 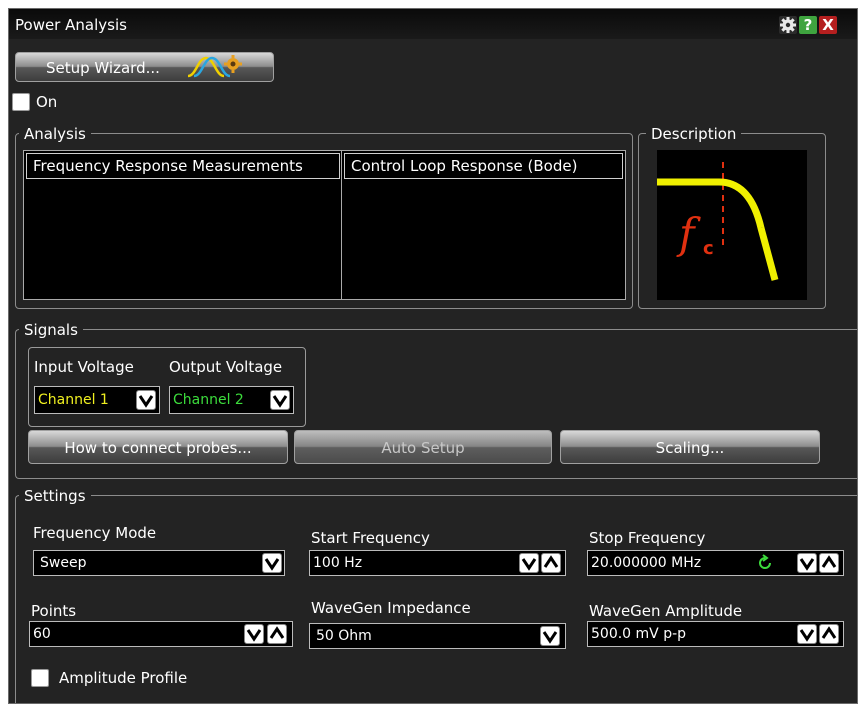 What do you see at coordinates (21, 102) in the screenshot?
I see `on-checkbox` at bounding box center [21, 102].